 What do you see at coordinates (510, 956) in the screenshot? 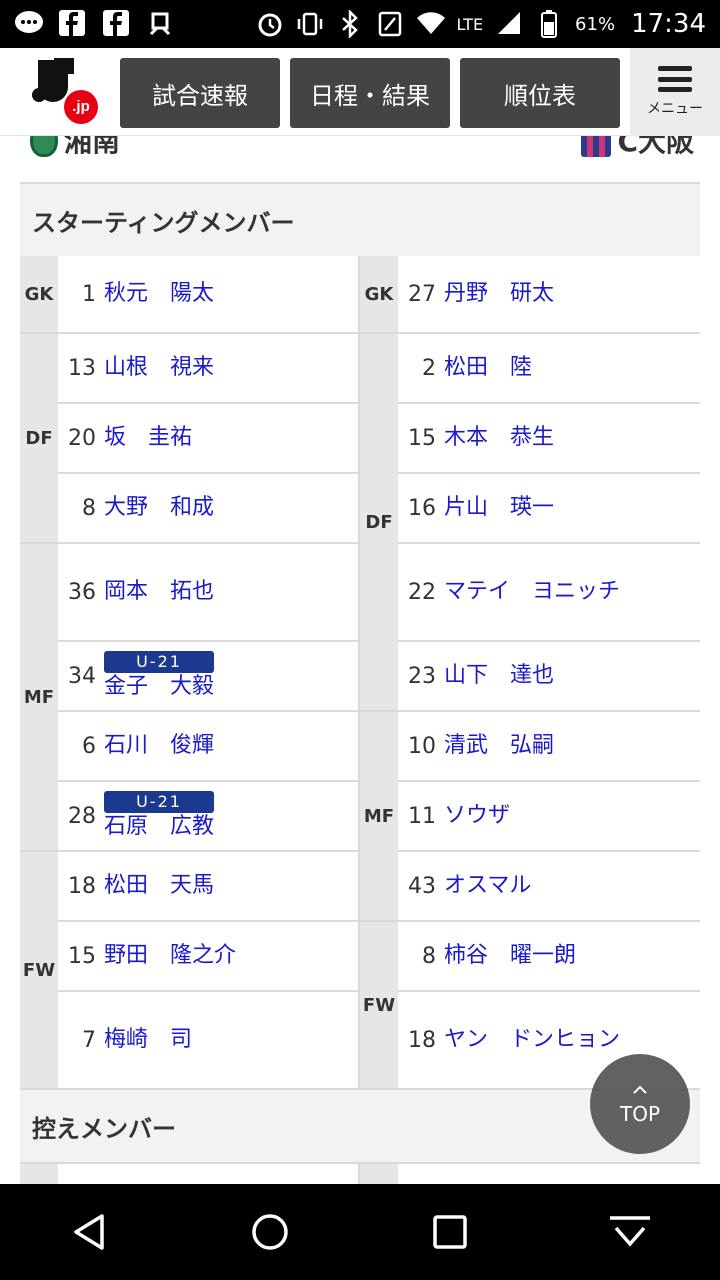
I see `player-name-link: 柿谷 曜一朗` at bounding box center [510, 956].